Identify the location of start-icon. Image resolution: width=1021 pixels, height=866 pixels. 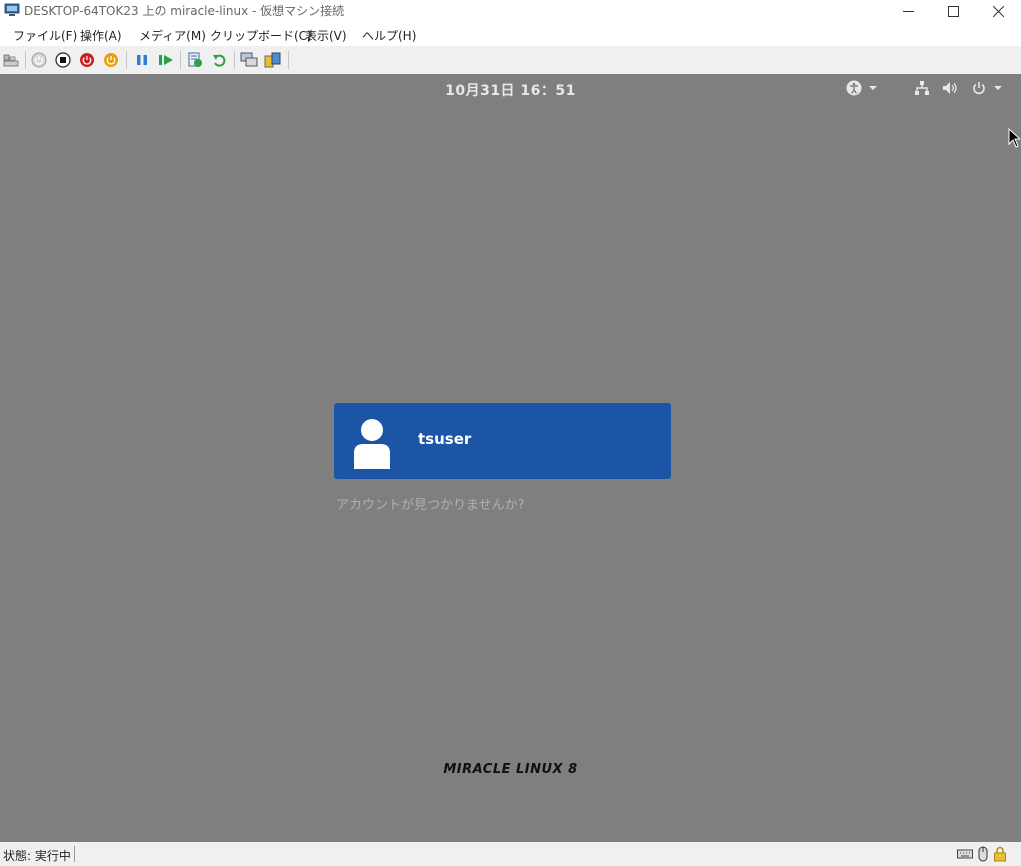
(39, 60).